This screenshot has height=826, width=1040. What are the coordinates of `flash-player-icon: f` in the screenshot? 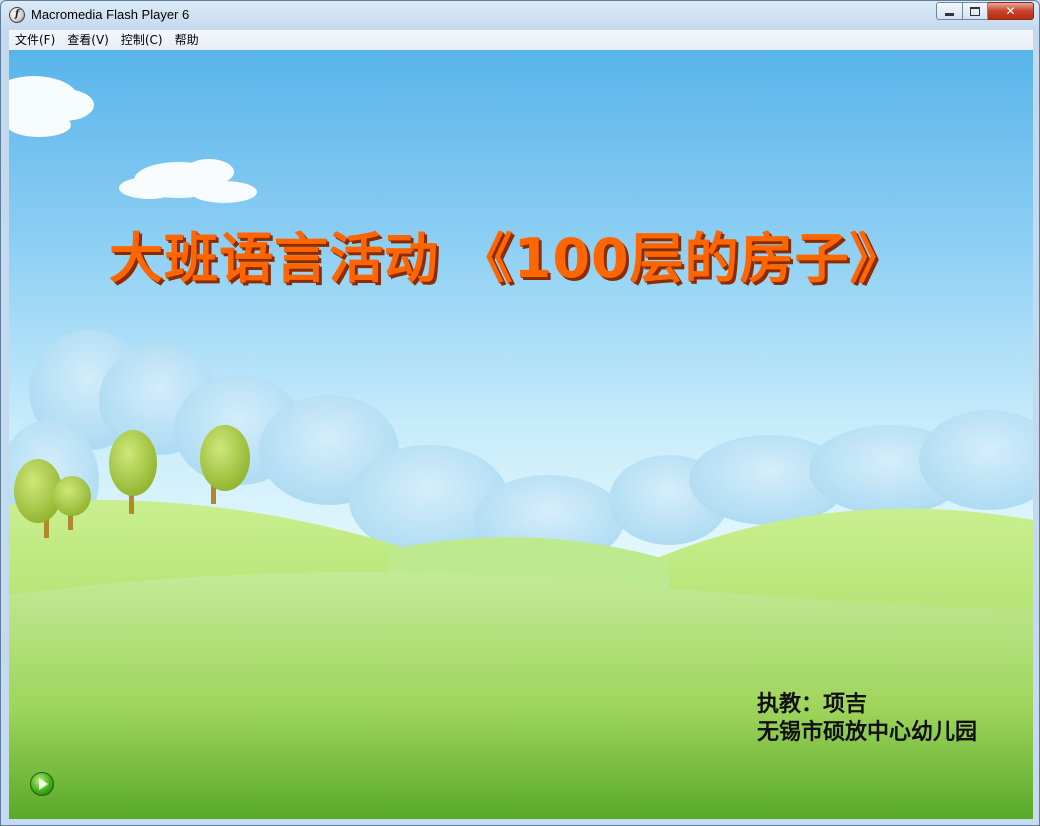 It's located at (17, 15).